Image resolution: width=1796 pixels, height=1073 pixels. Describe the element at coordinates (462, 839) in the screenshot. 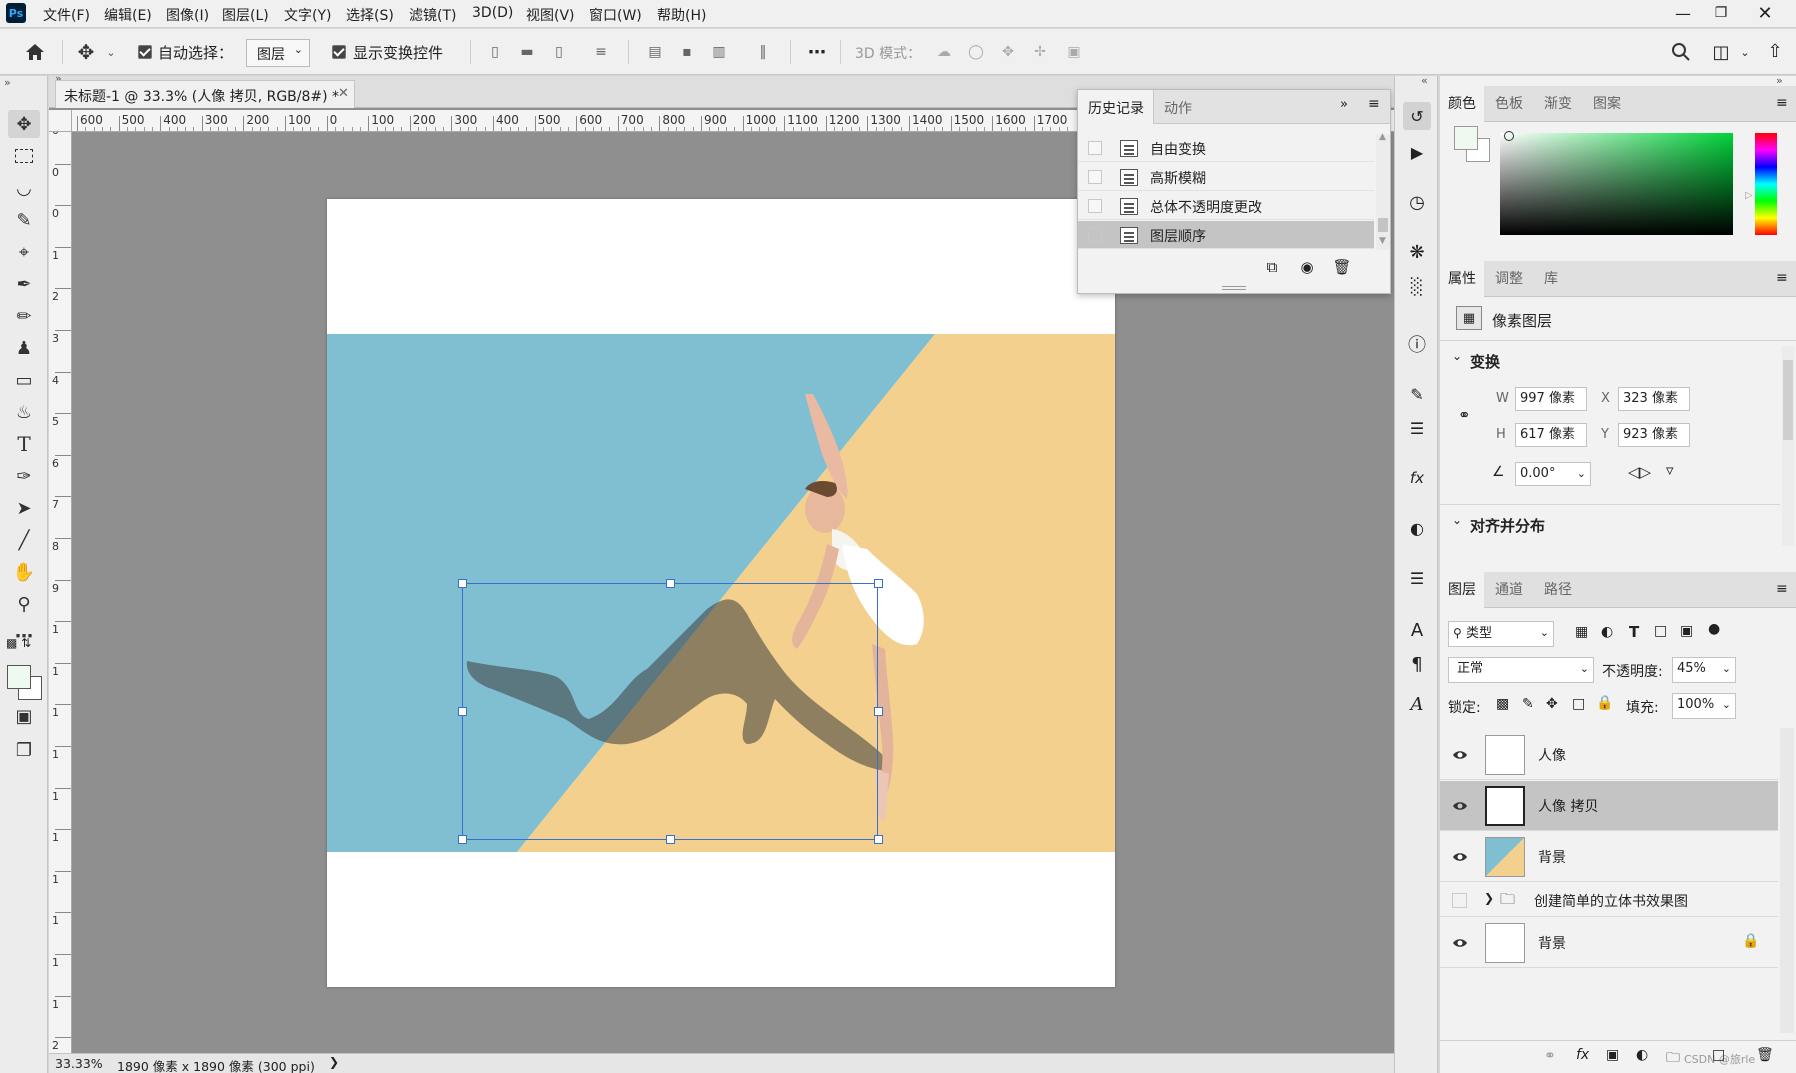

I see `transform-handle-bl` at that location.